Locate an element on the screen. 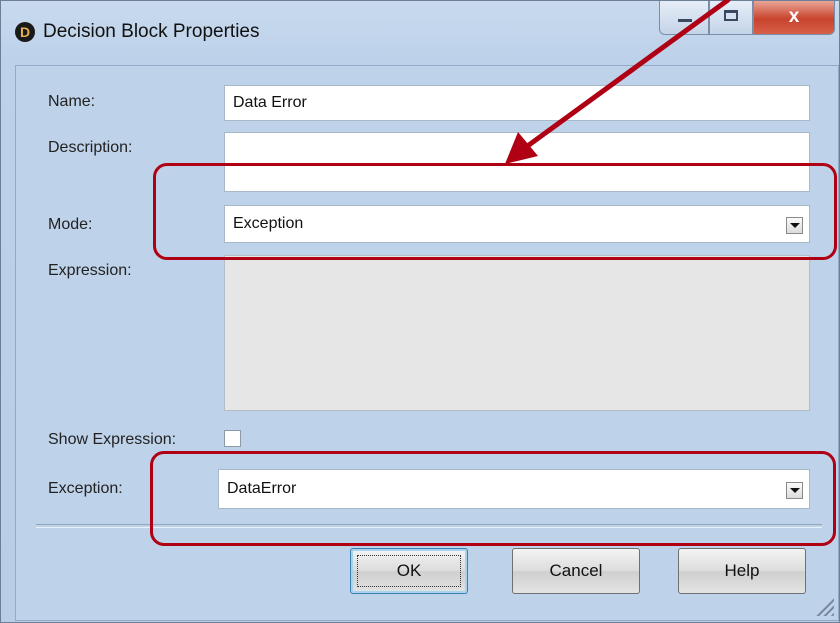 This screenshot has height=623, width=840. exception-label: Exception: is located at coordinates (85, 488).